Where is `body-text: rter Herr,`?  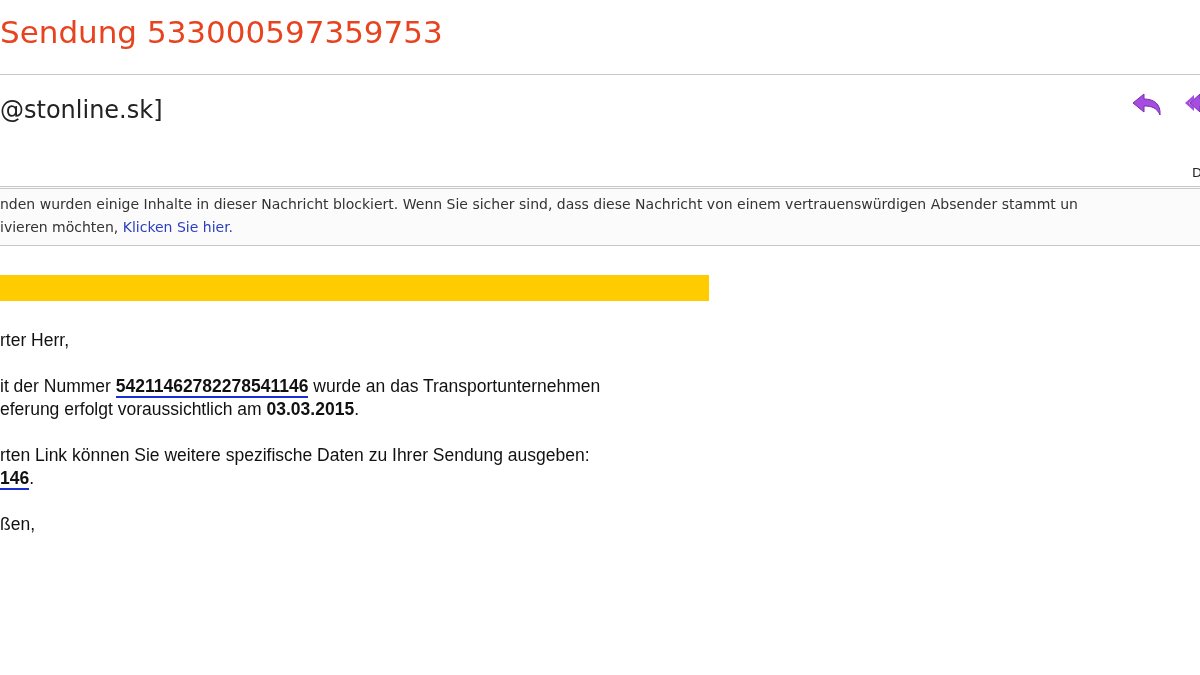
body-text: rter Herr, is located at coordinates (35, 340).